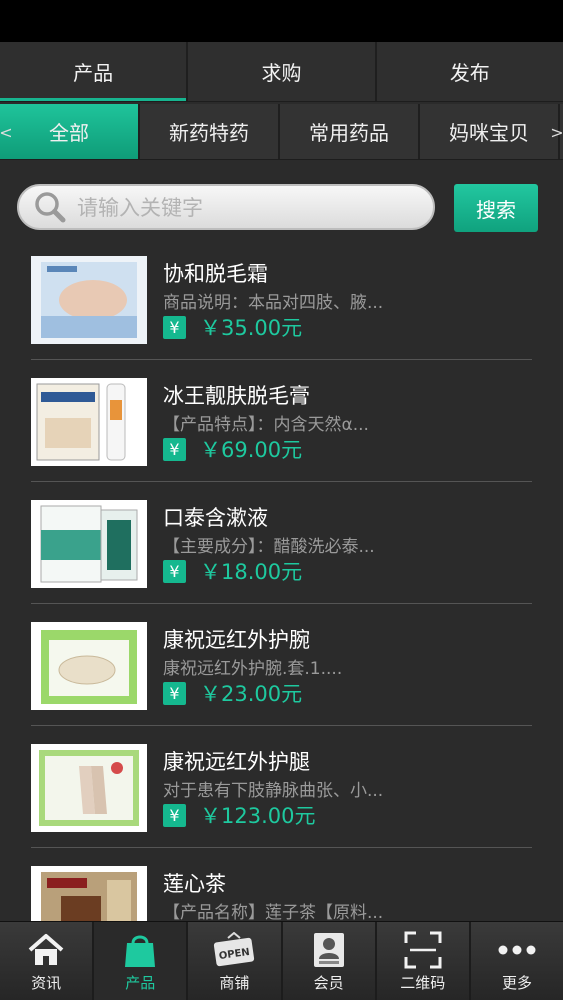  Describe the element at coordinates (258, 816) in the screenshot. I see `product-price: ￥123.00元` at that location.